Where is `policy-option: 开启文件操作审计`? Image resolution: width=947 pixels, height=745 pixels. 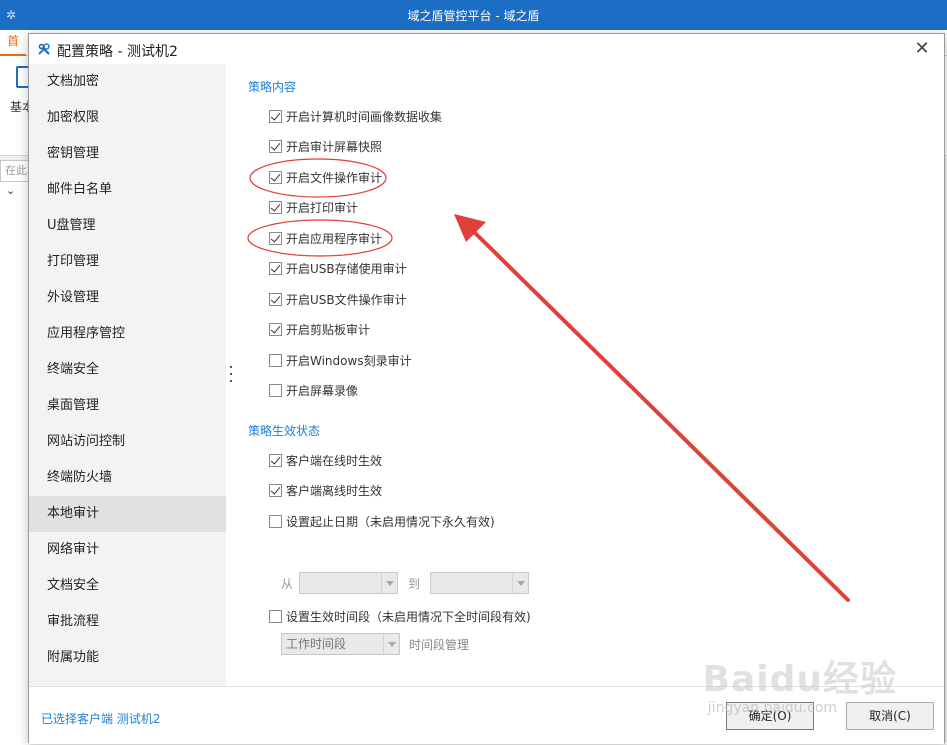 policy-option: 开启文件操作审计 is located at coordinates (325, 177).